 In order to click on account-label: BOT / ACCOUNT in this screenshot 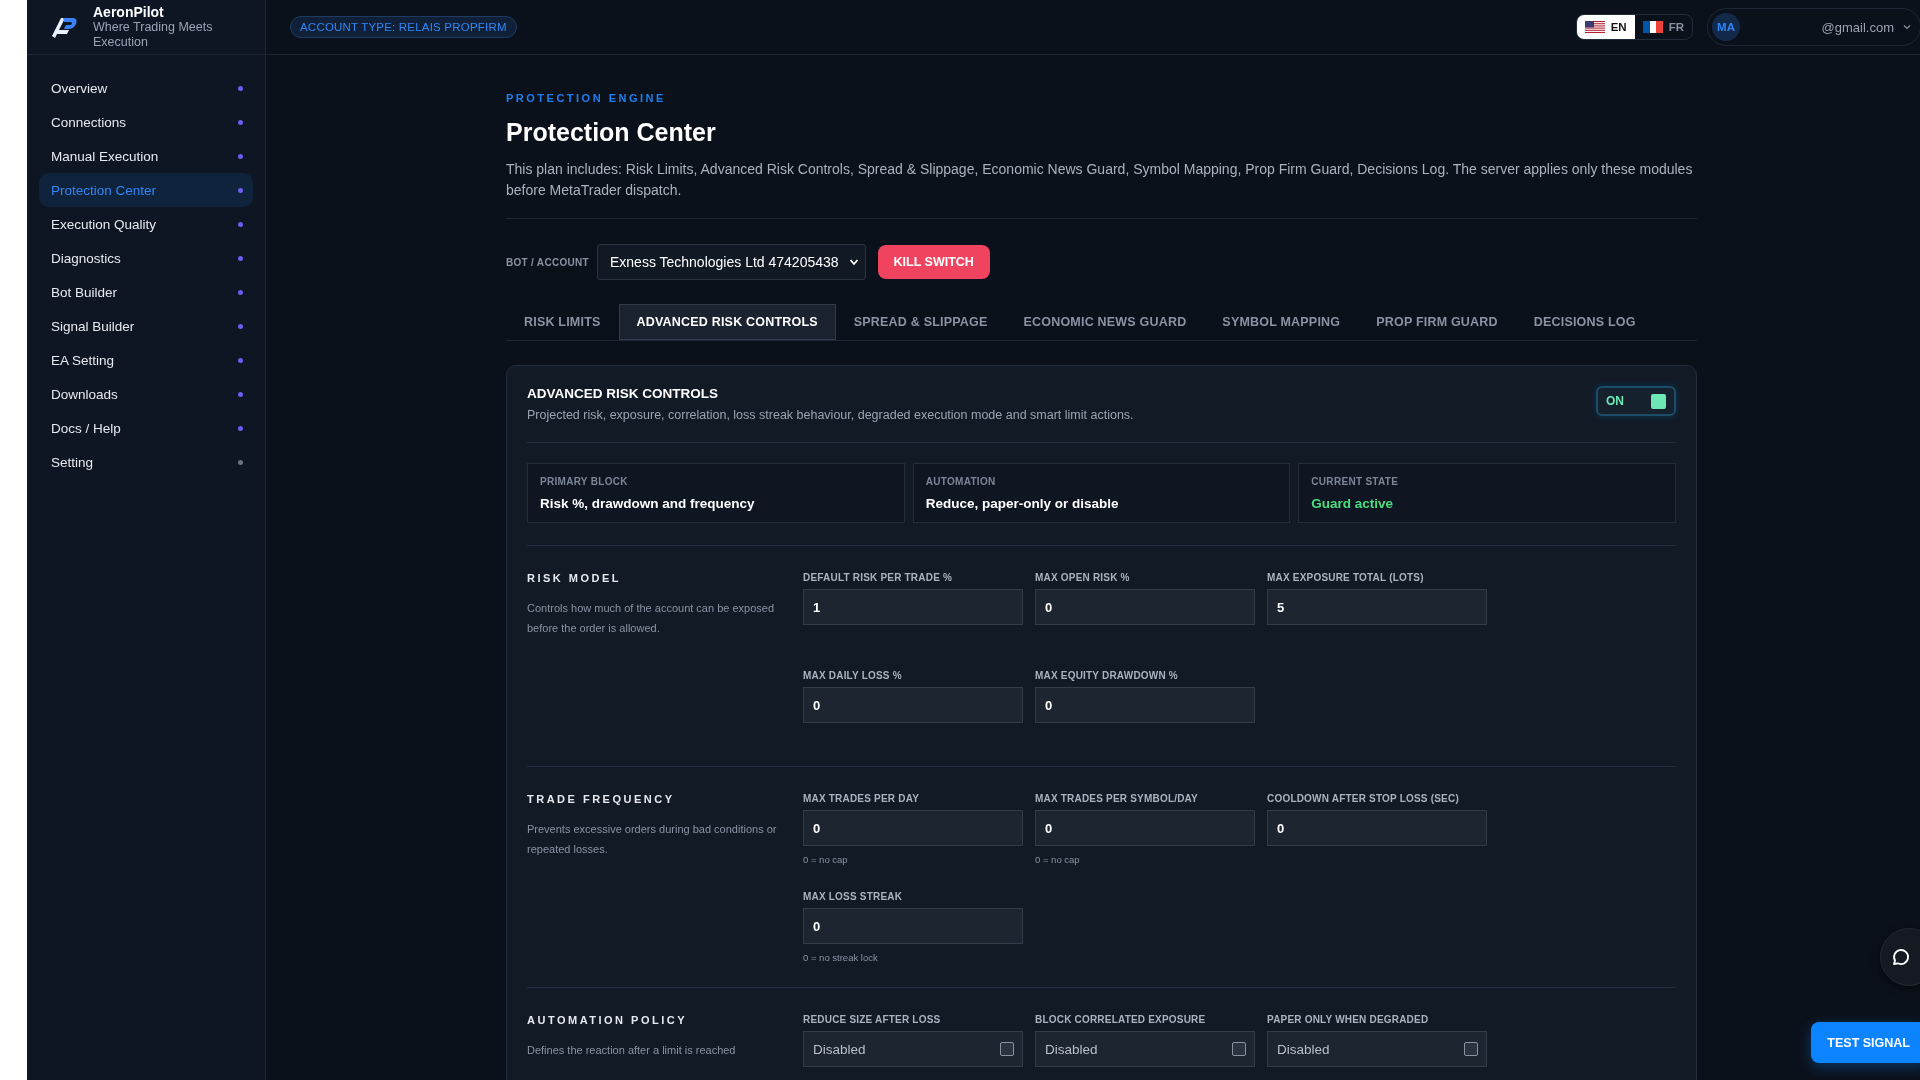, I will do `click(547, 262)`.